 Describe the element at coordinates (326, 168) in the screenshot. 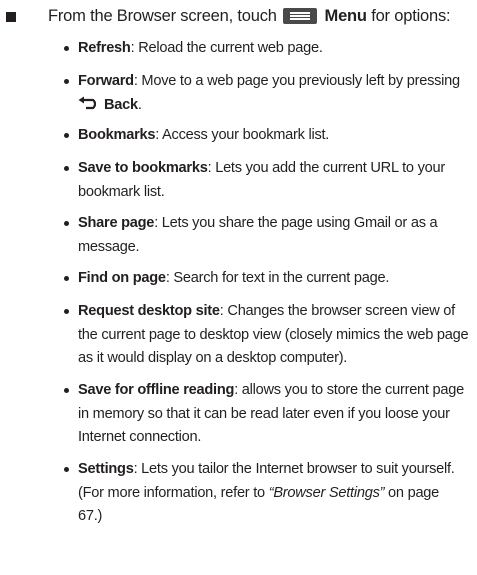

I see `item-description: : Lets you add the current URL to your` at that location.